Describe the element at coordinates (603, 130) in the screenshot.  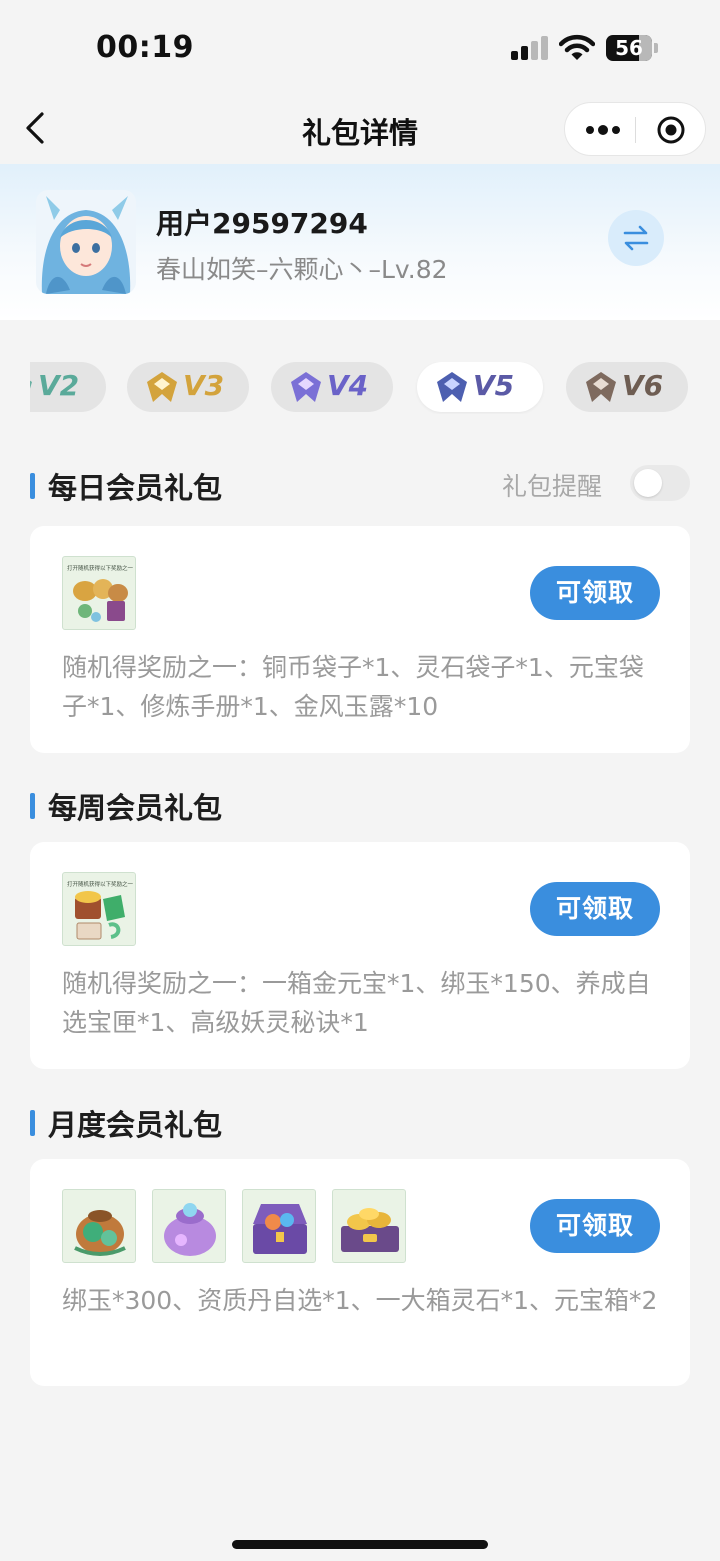
I see `more-icon` at that location.